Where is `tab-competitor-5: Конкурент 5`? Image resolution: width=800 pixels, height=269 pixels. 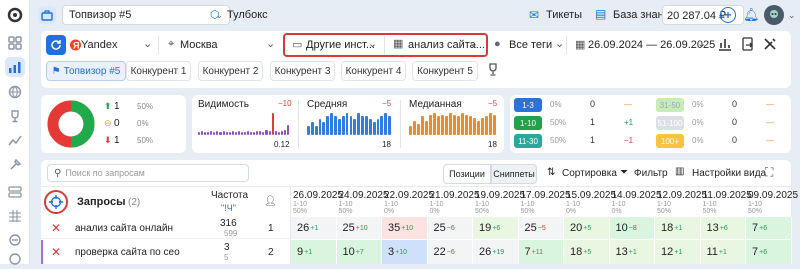
tab-competitor-5: Конкурент 5 is located at coordinates (445, 71).